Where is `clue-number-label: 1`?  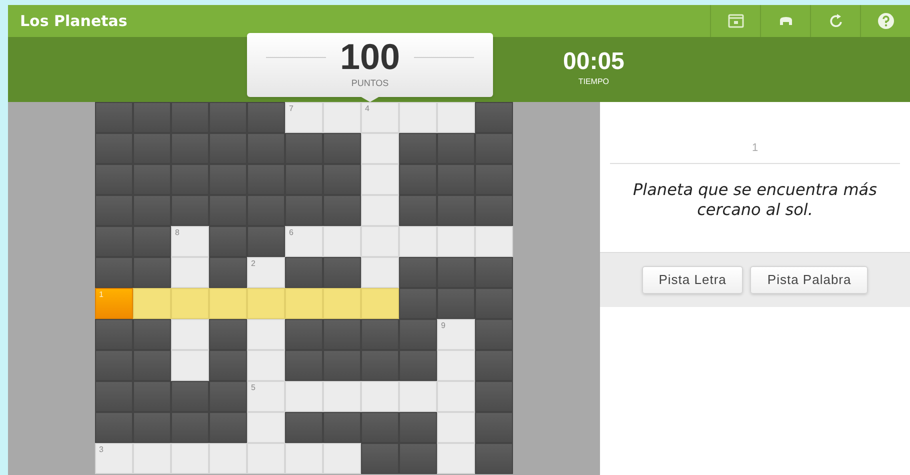 clue-number-label: 1 is located at coordinates (101, 295).